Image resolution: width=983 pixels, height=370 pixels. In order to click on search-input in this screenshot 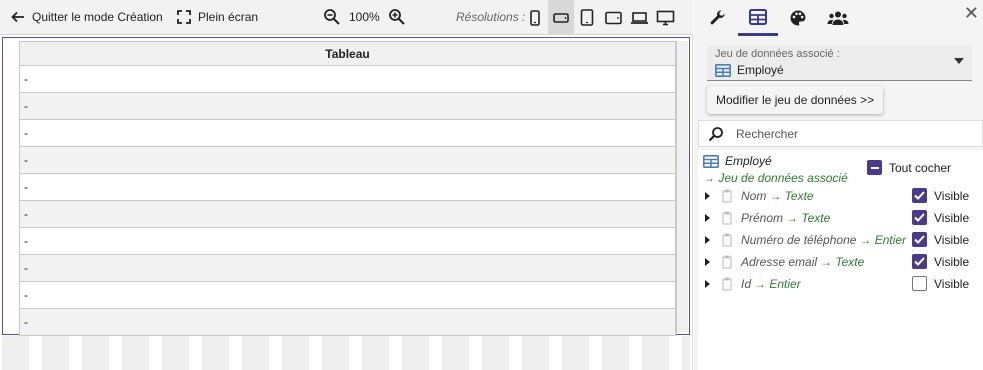, I will do `click(851, 133)`.